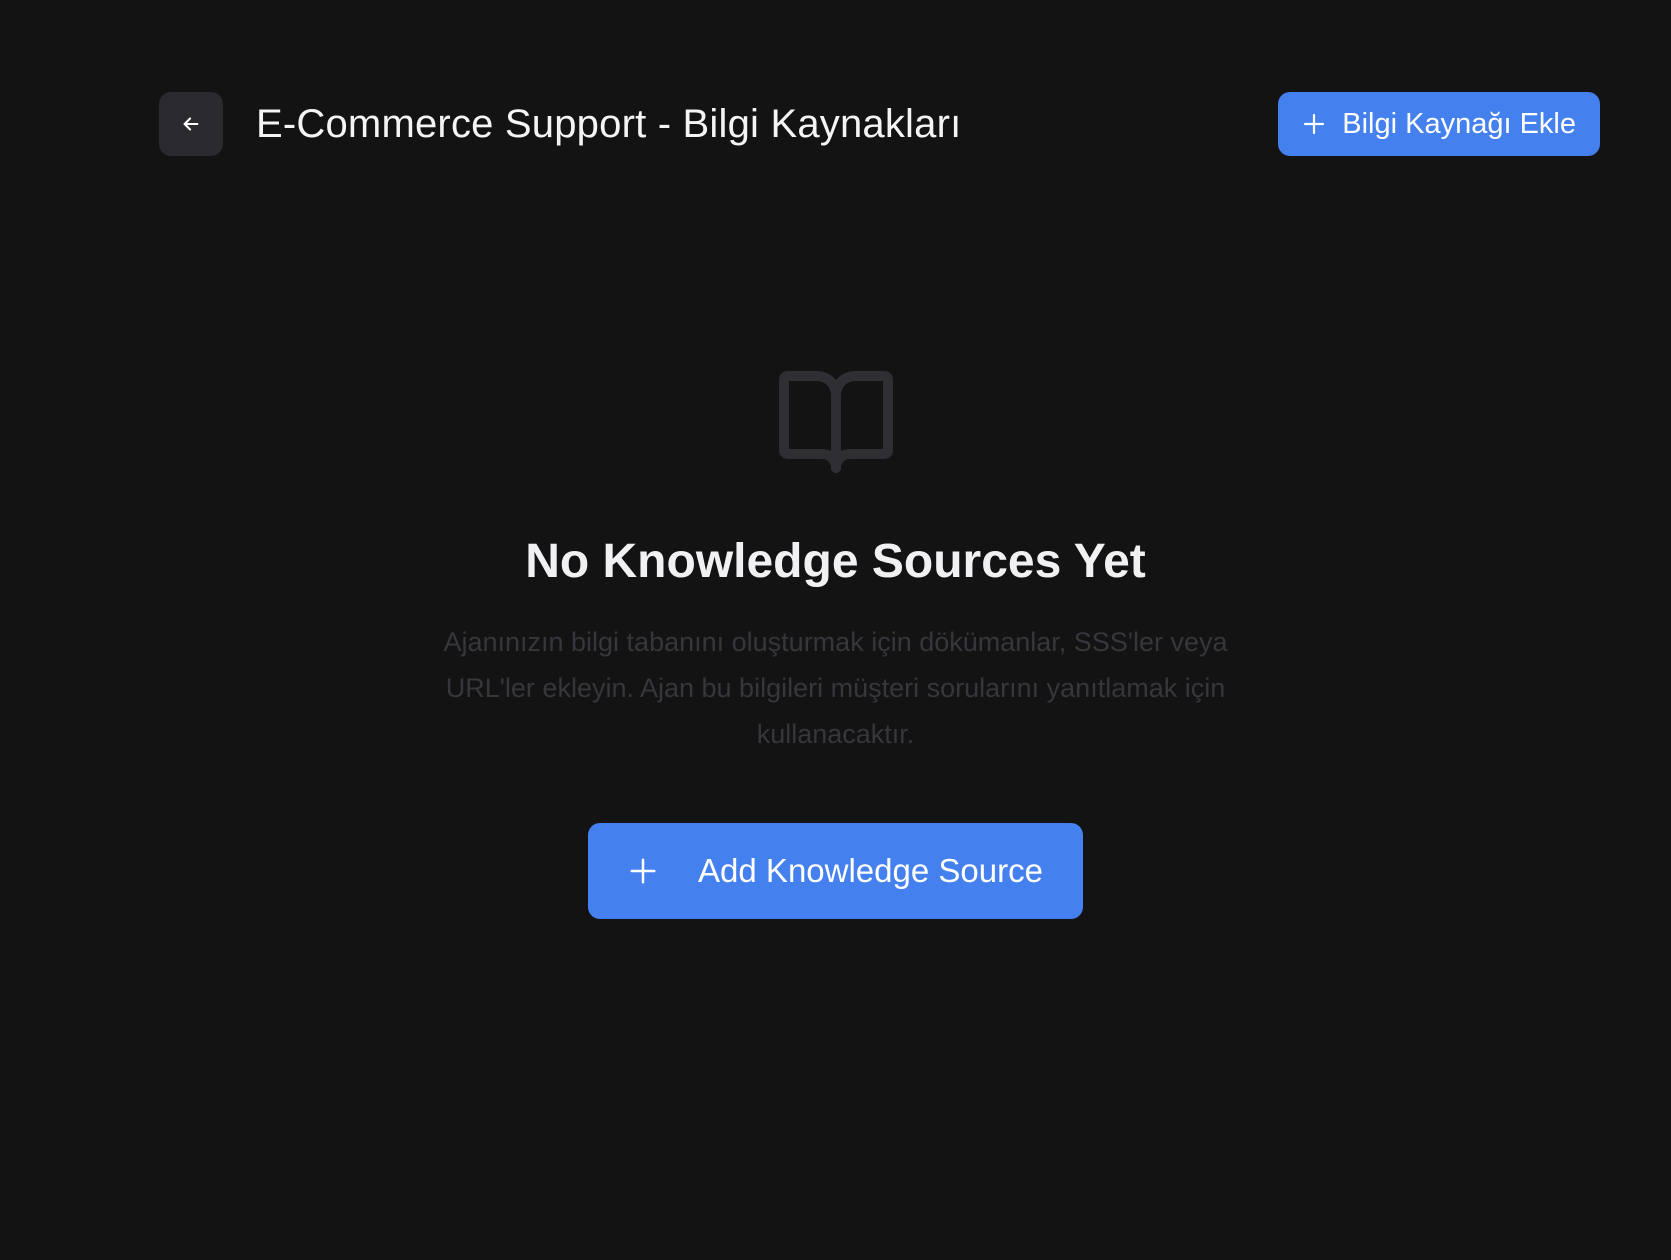  What do you see at coordinates (835, 422) in the screenshot?
I see `book-open-icon` at bounding box center [835, 422].